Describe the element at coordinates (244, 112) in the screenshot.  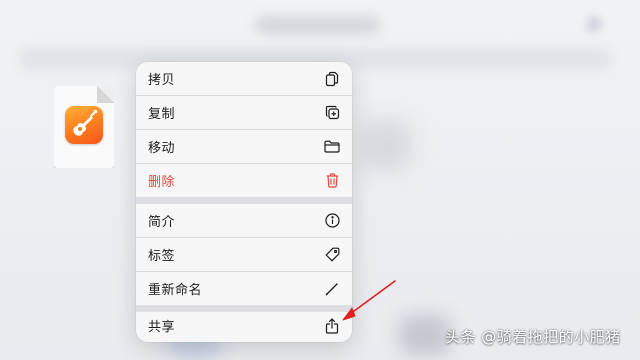
I see `menu-item-duplicate: 复制` at that location.